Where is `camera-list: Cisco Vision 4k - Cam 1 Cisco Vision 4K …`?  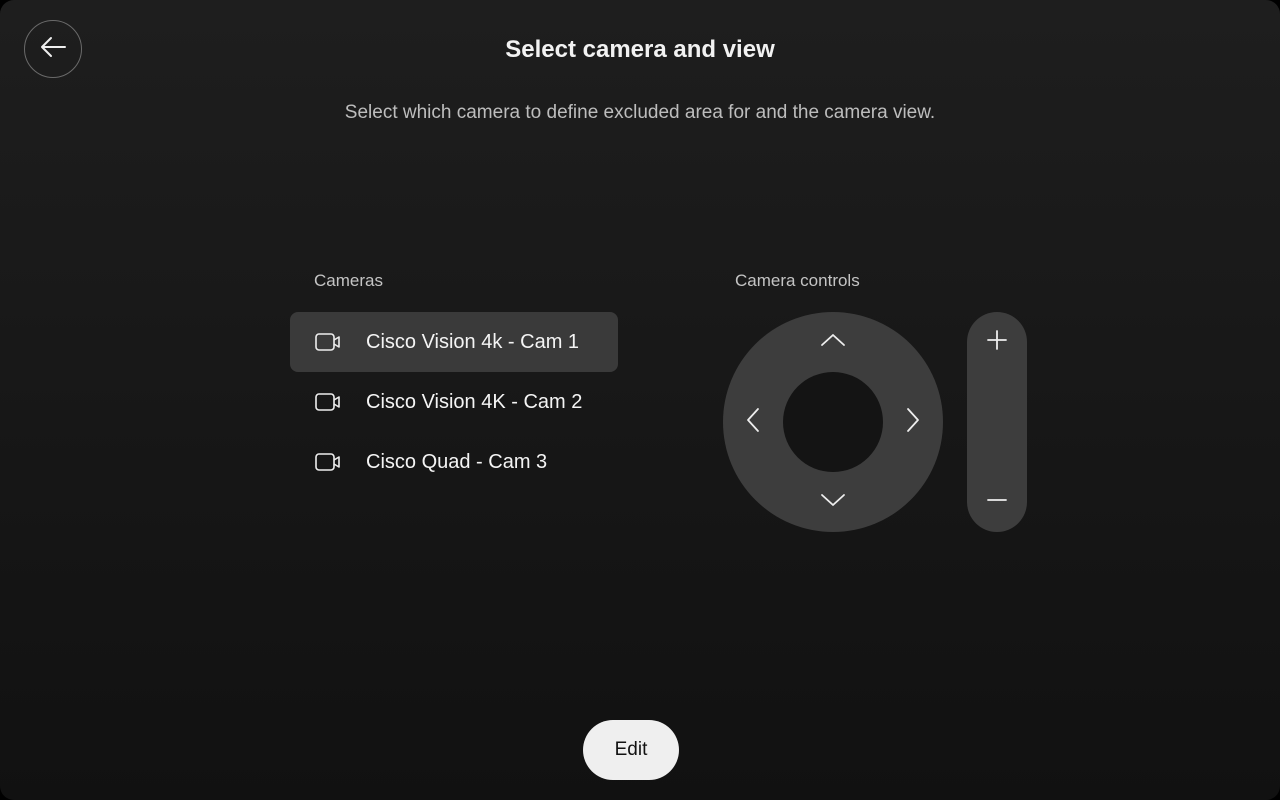
camera-list: Cisco Vision 4k - Cam 1 Cisco Vision 4K … is located at coordinates (454, 402).